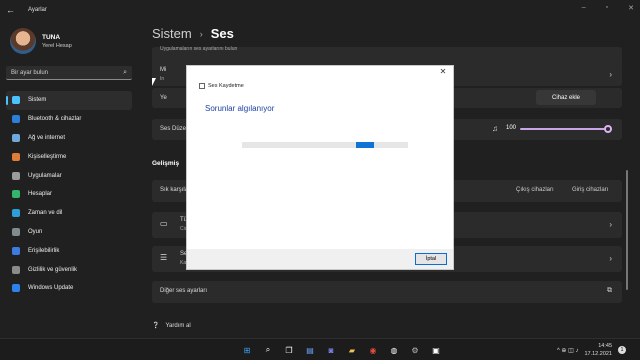 The image size is (640, 360). Describe the element at coordinates (16, 213) in the screenshot. I see `globe-clock-icon` at that location.